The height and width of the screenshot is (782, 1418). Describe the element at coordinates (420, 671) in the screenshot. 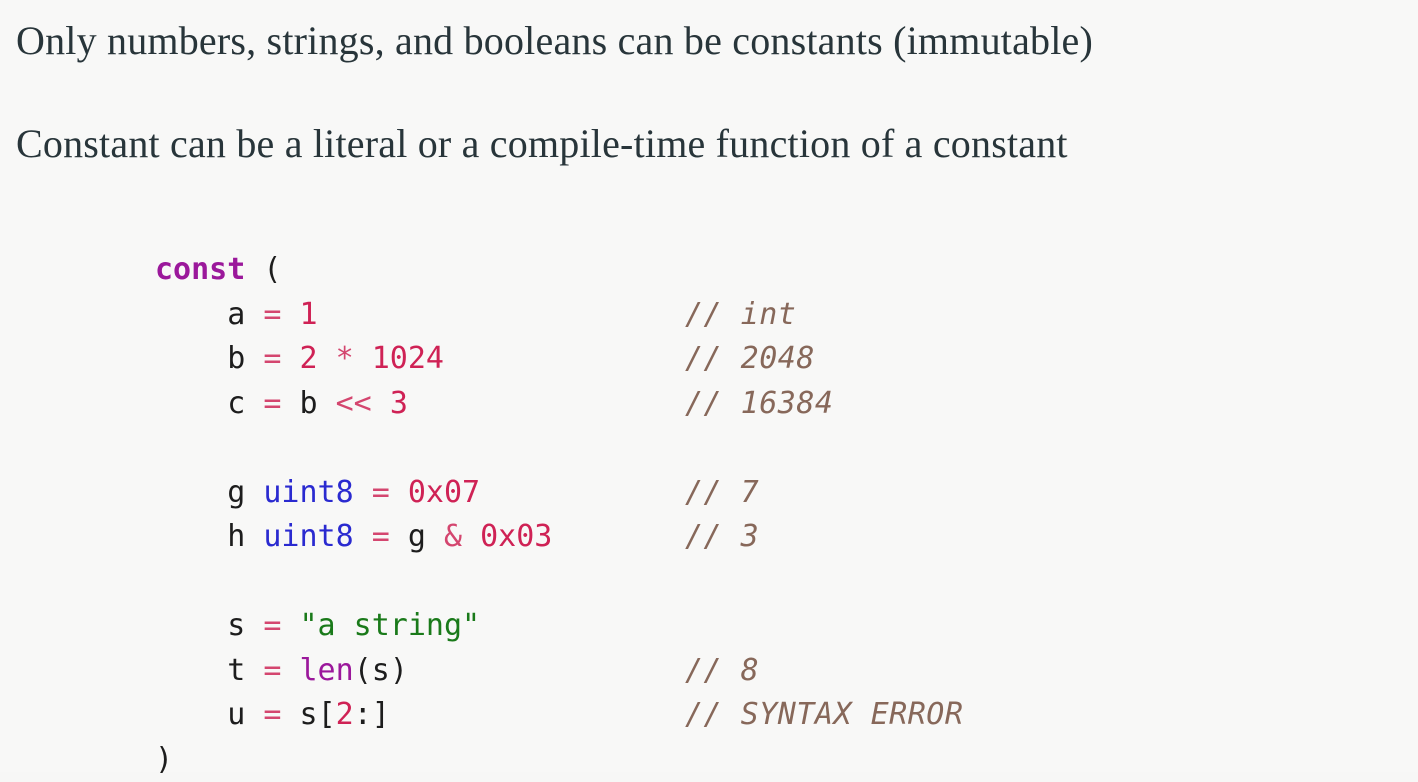

I see `code-line-text: t = len(s)` at that location.